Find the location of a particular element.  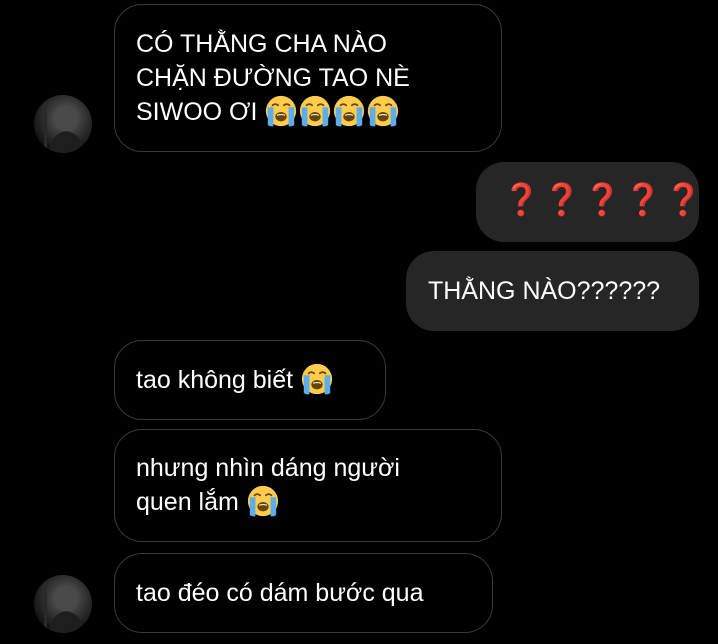

message-line: SIWOO ƠI is located at coordinates (318, 112).